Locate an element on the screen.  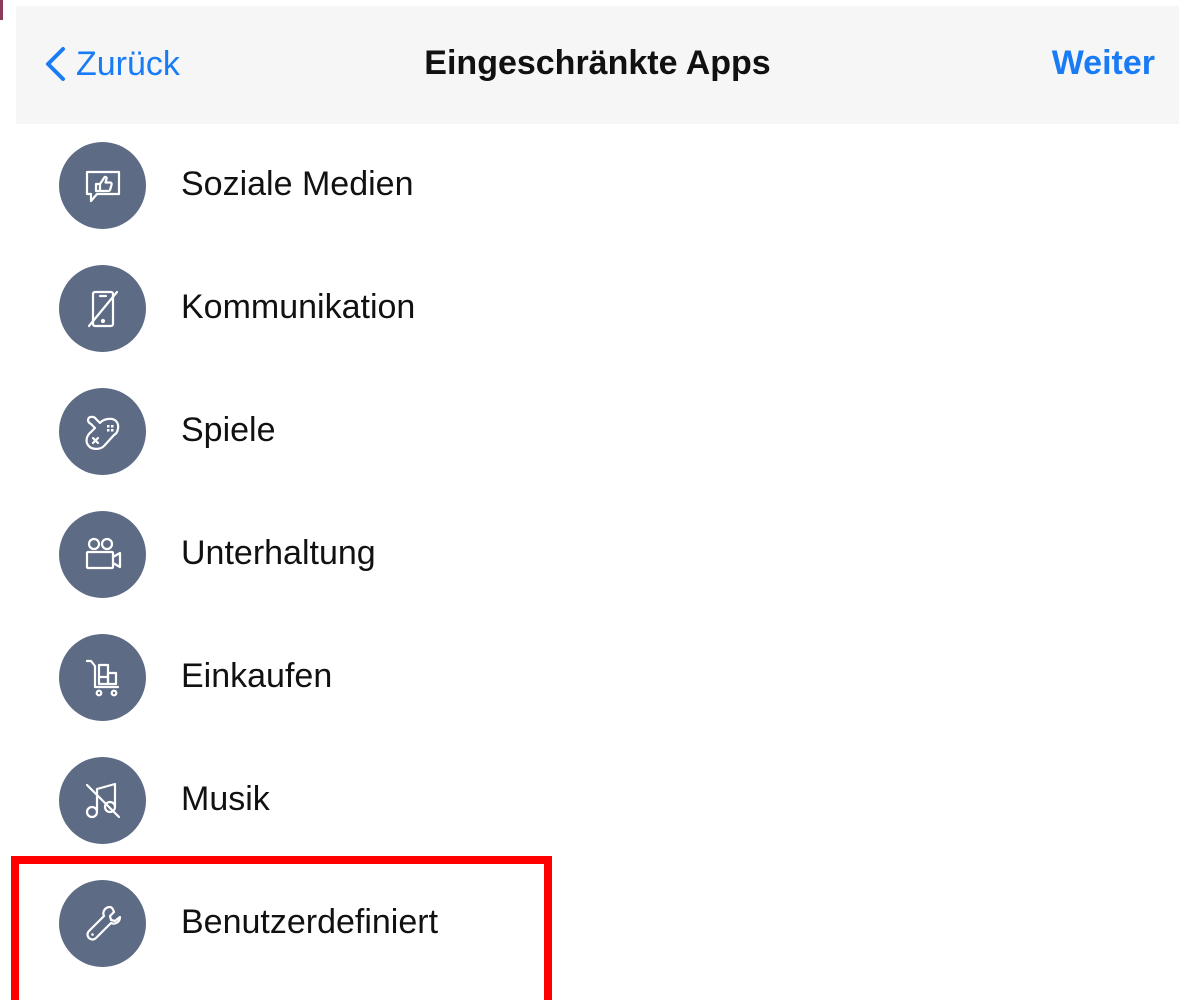
social-media-icon is located at coordinates (102, 185).